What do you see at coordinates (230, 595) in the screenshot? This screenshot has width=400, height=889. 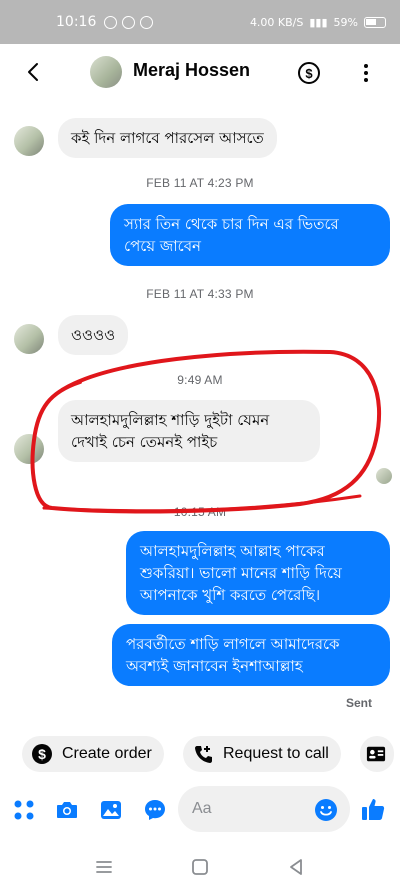 I see `message-text: আপনাকে খুশি করতে পেরেছি।` at bounding box center [230, 595].